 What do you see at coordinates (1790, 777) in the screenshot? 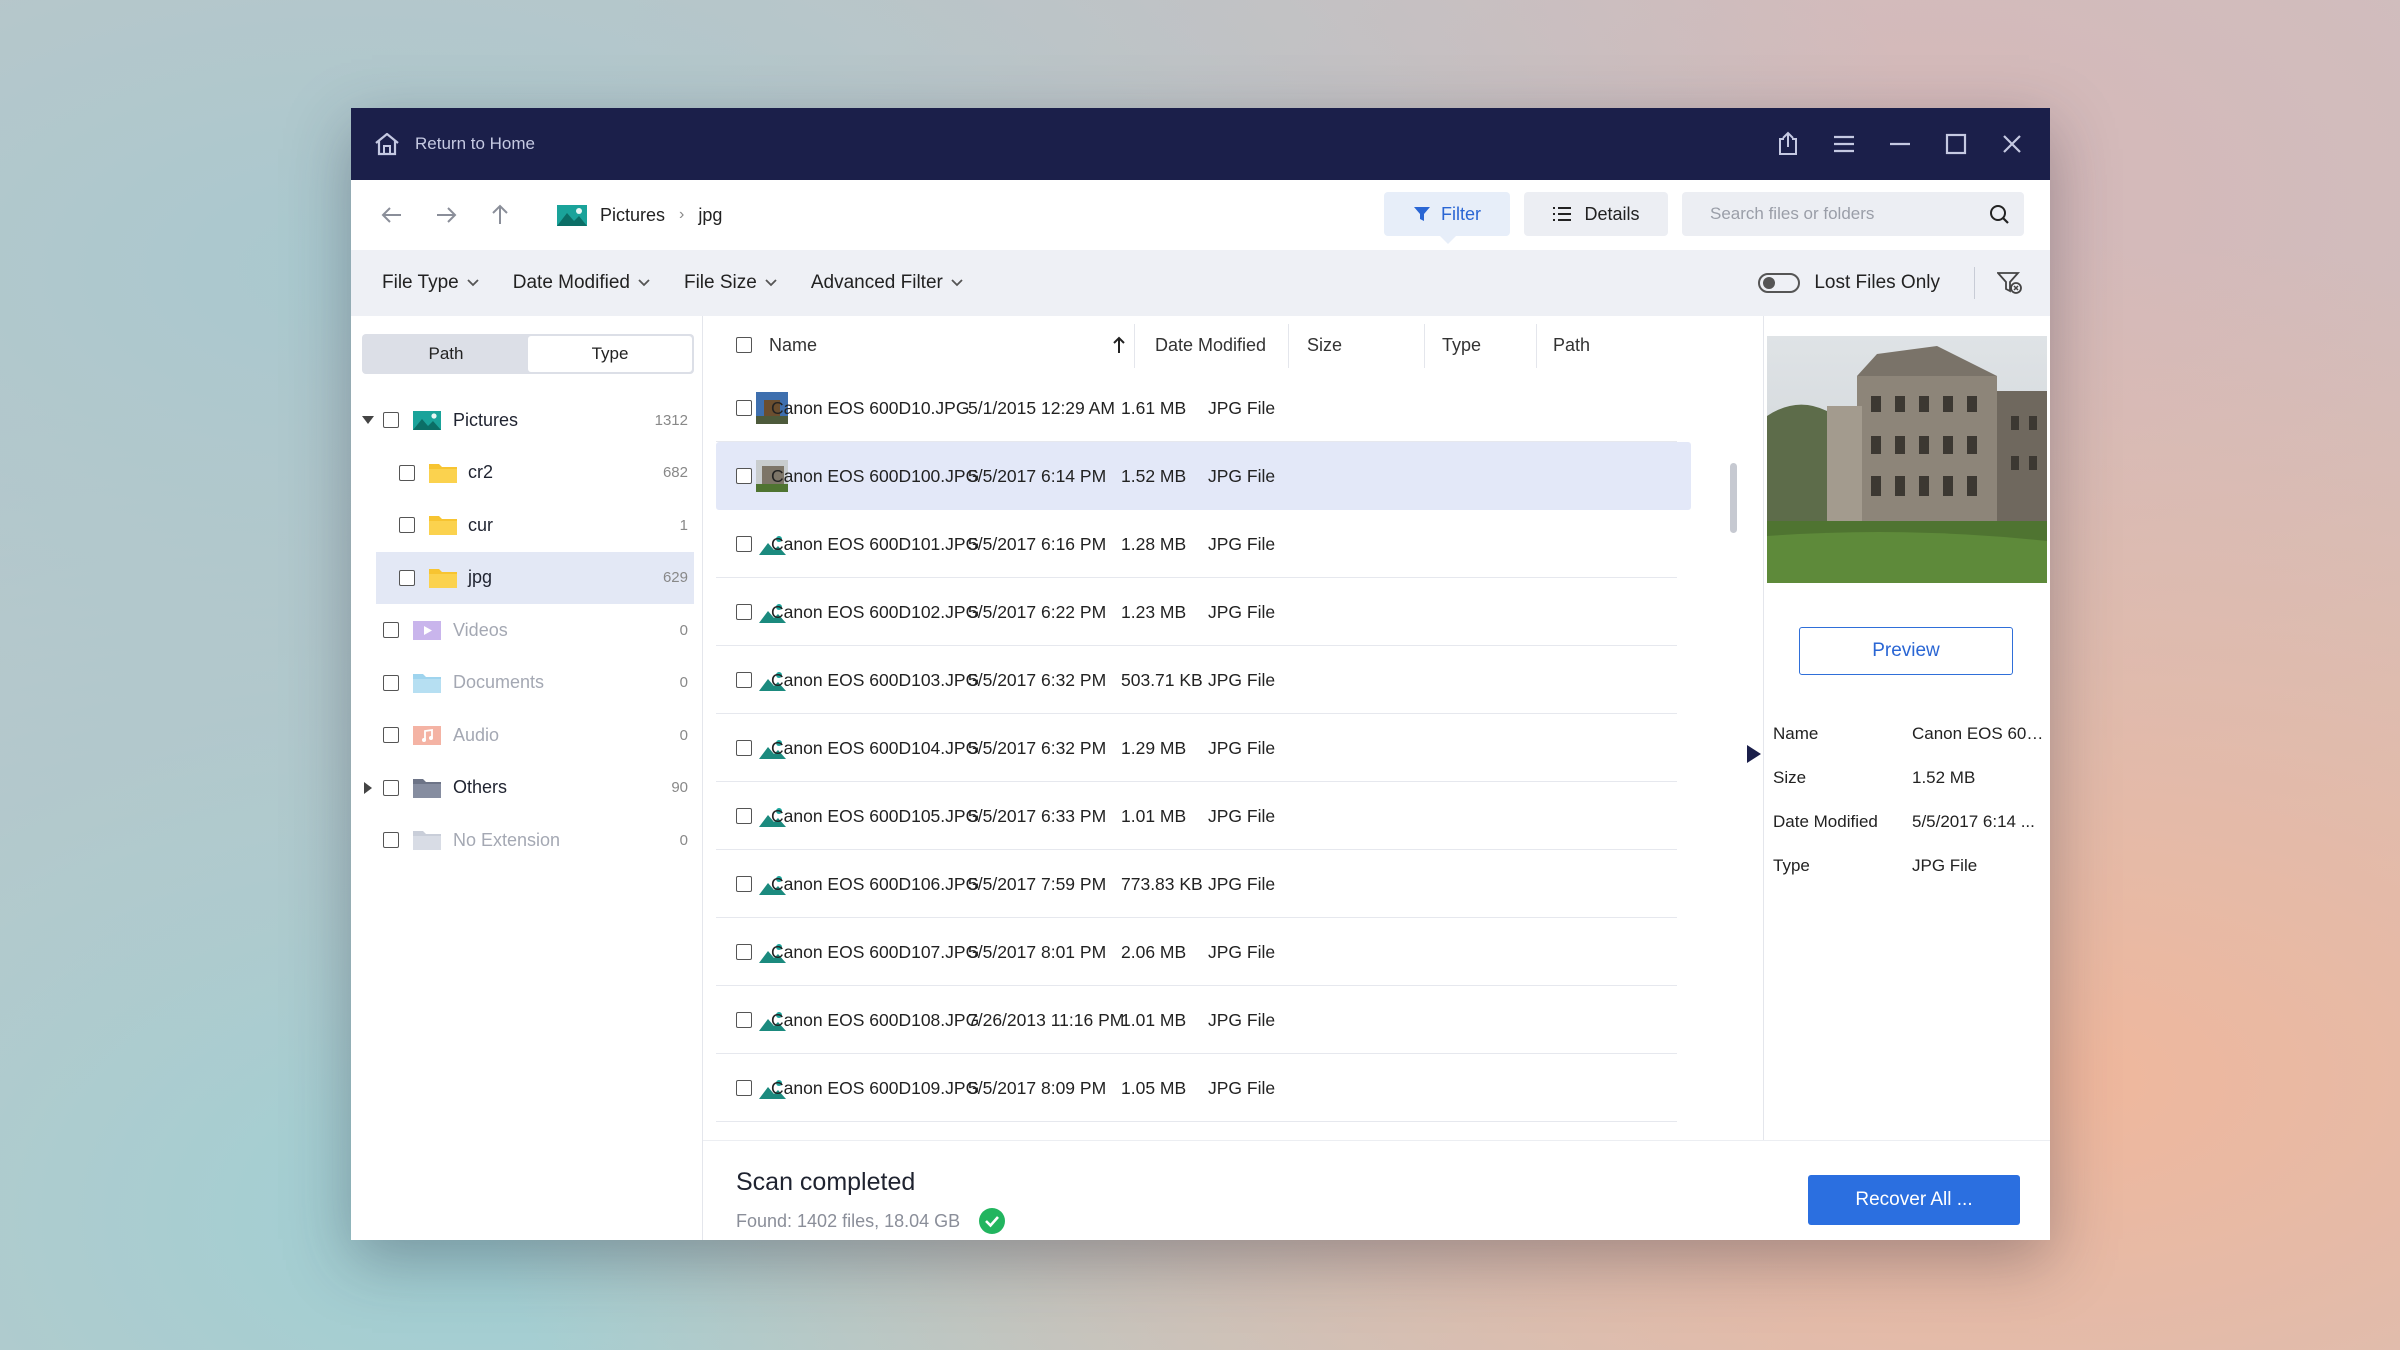
I see `property-key: Size` at bounding box center [1790, 777].